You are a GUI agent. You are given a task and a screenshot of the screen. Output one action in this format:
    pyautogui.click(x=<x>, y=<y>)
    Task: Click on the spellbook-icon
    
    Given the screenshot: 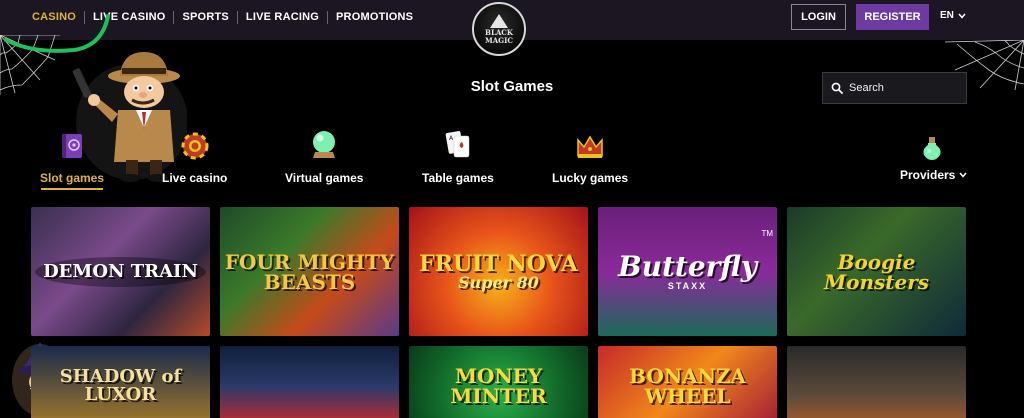 What is the action you would take?
    pyautogui.click(x=72, y=146)
    